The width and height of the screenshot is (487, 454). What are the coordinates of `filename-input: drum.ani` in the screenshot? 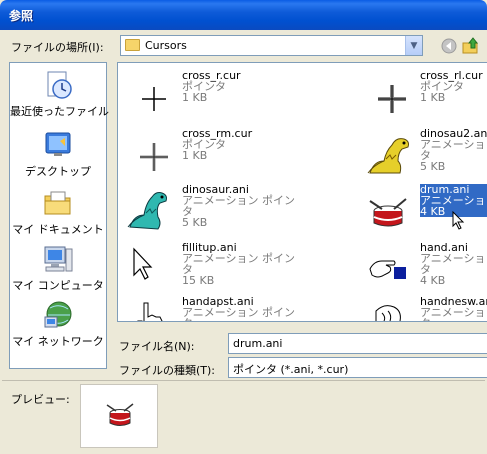 It's located at (357, 343).